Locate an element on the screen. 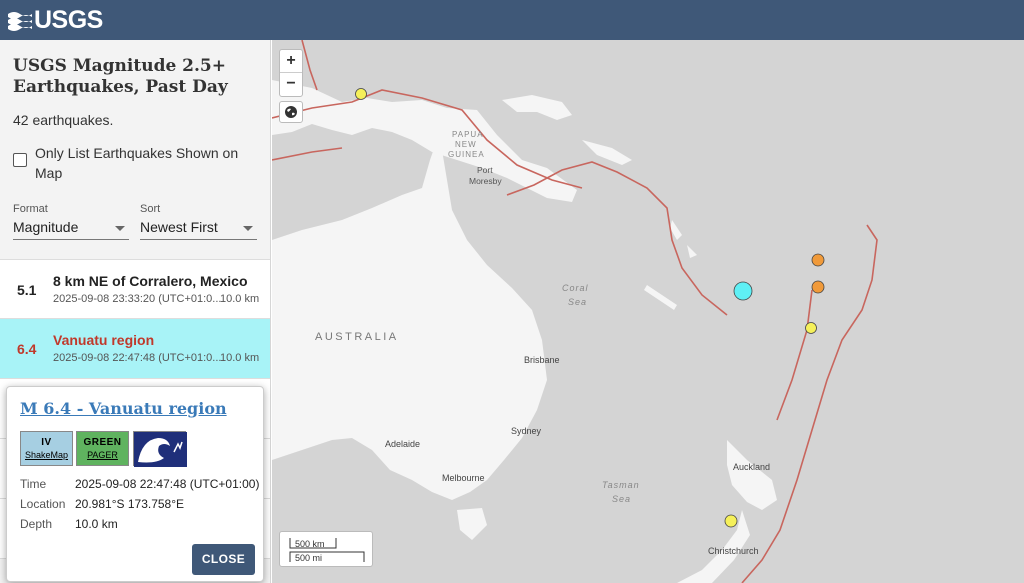  popup-title-link: M 6.4 - Vanuatu region is located at coordinates (123, 408).